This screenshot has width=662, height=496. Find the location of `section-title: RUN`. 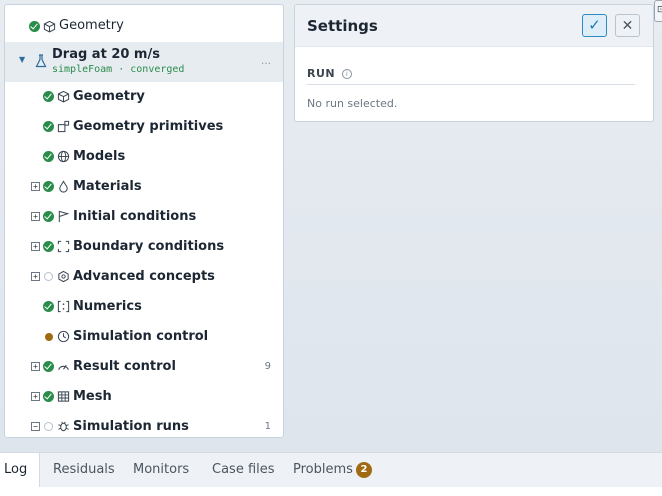

section-title: RUN is located at coordinates (321, 73).